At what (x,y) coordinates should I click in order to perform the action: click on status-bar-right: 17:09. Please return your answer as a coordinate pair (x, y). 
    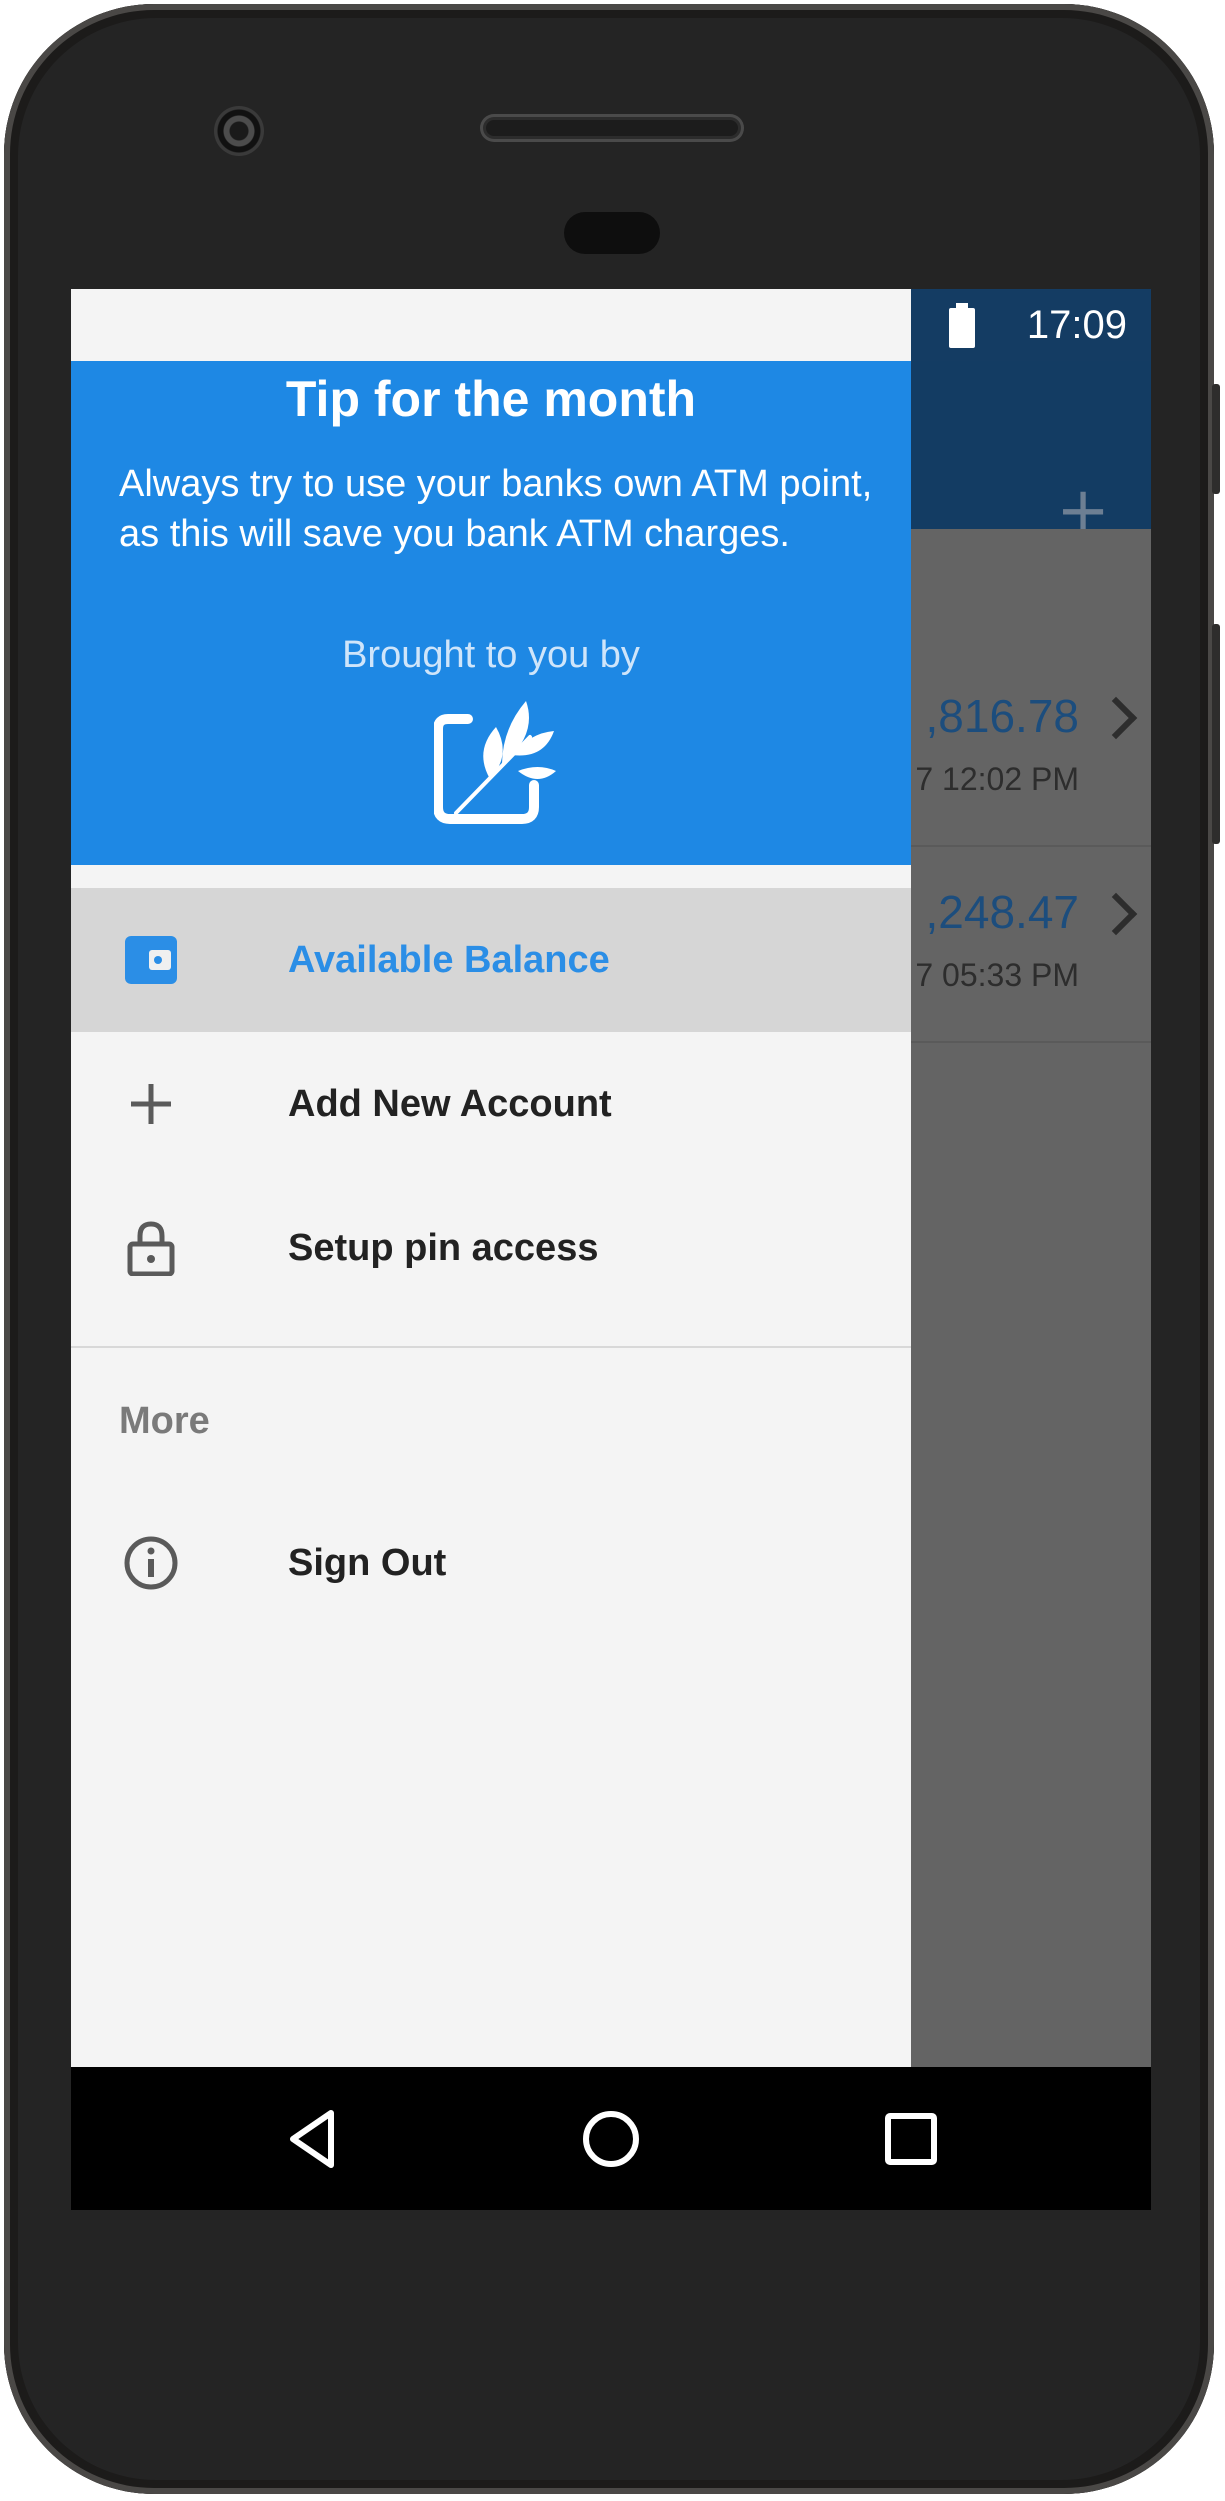
    Looking at the image, I should click on (1031, 325).